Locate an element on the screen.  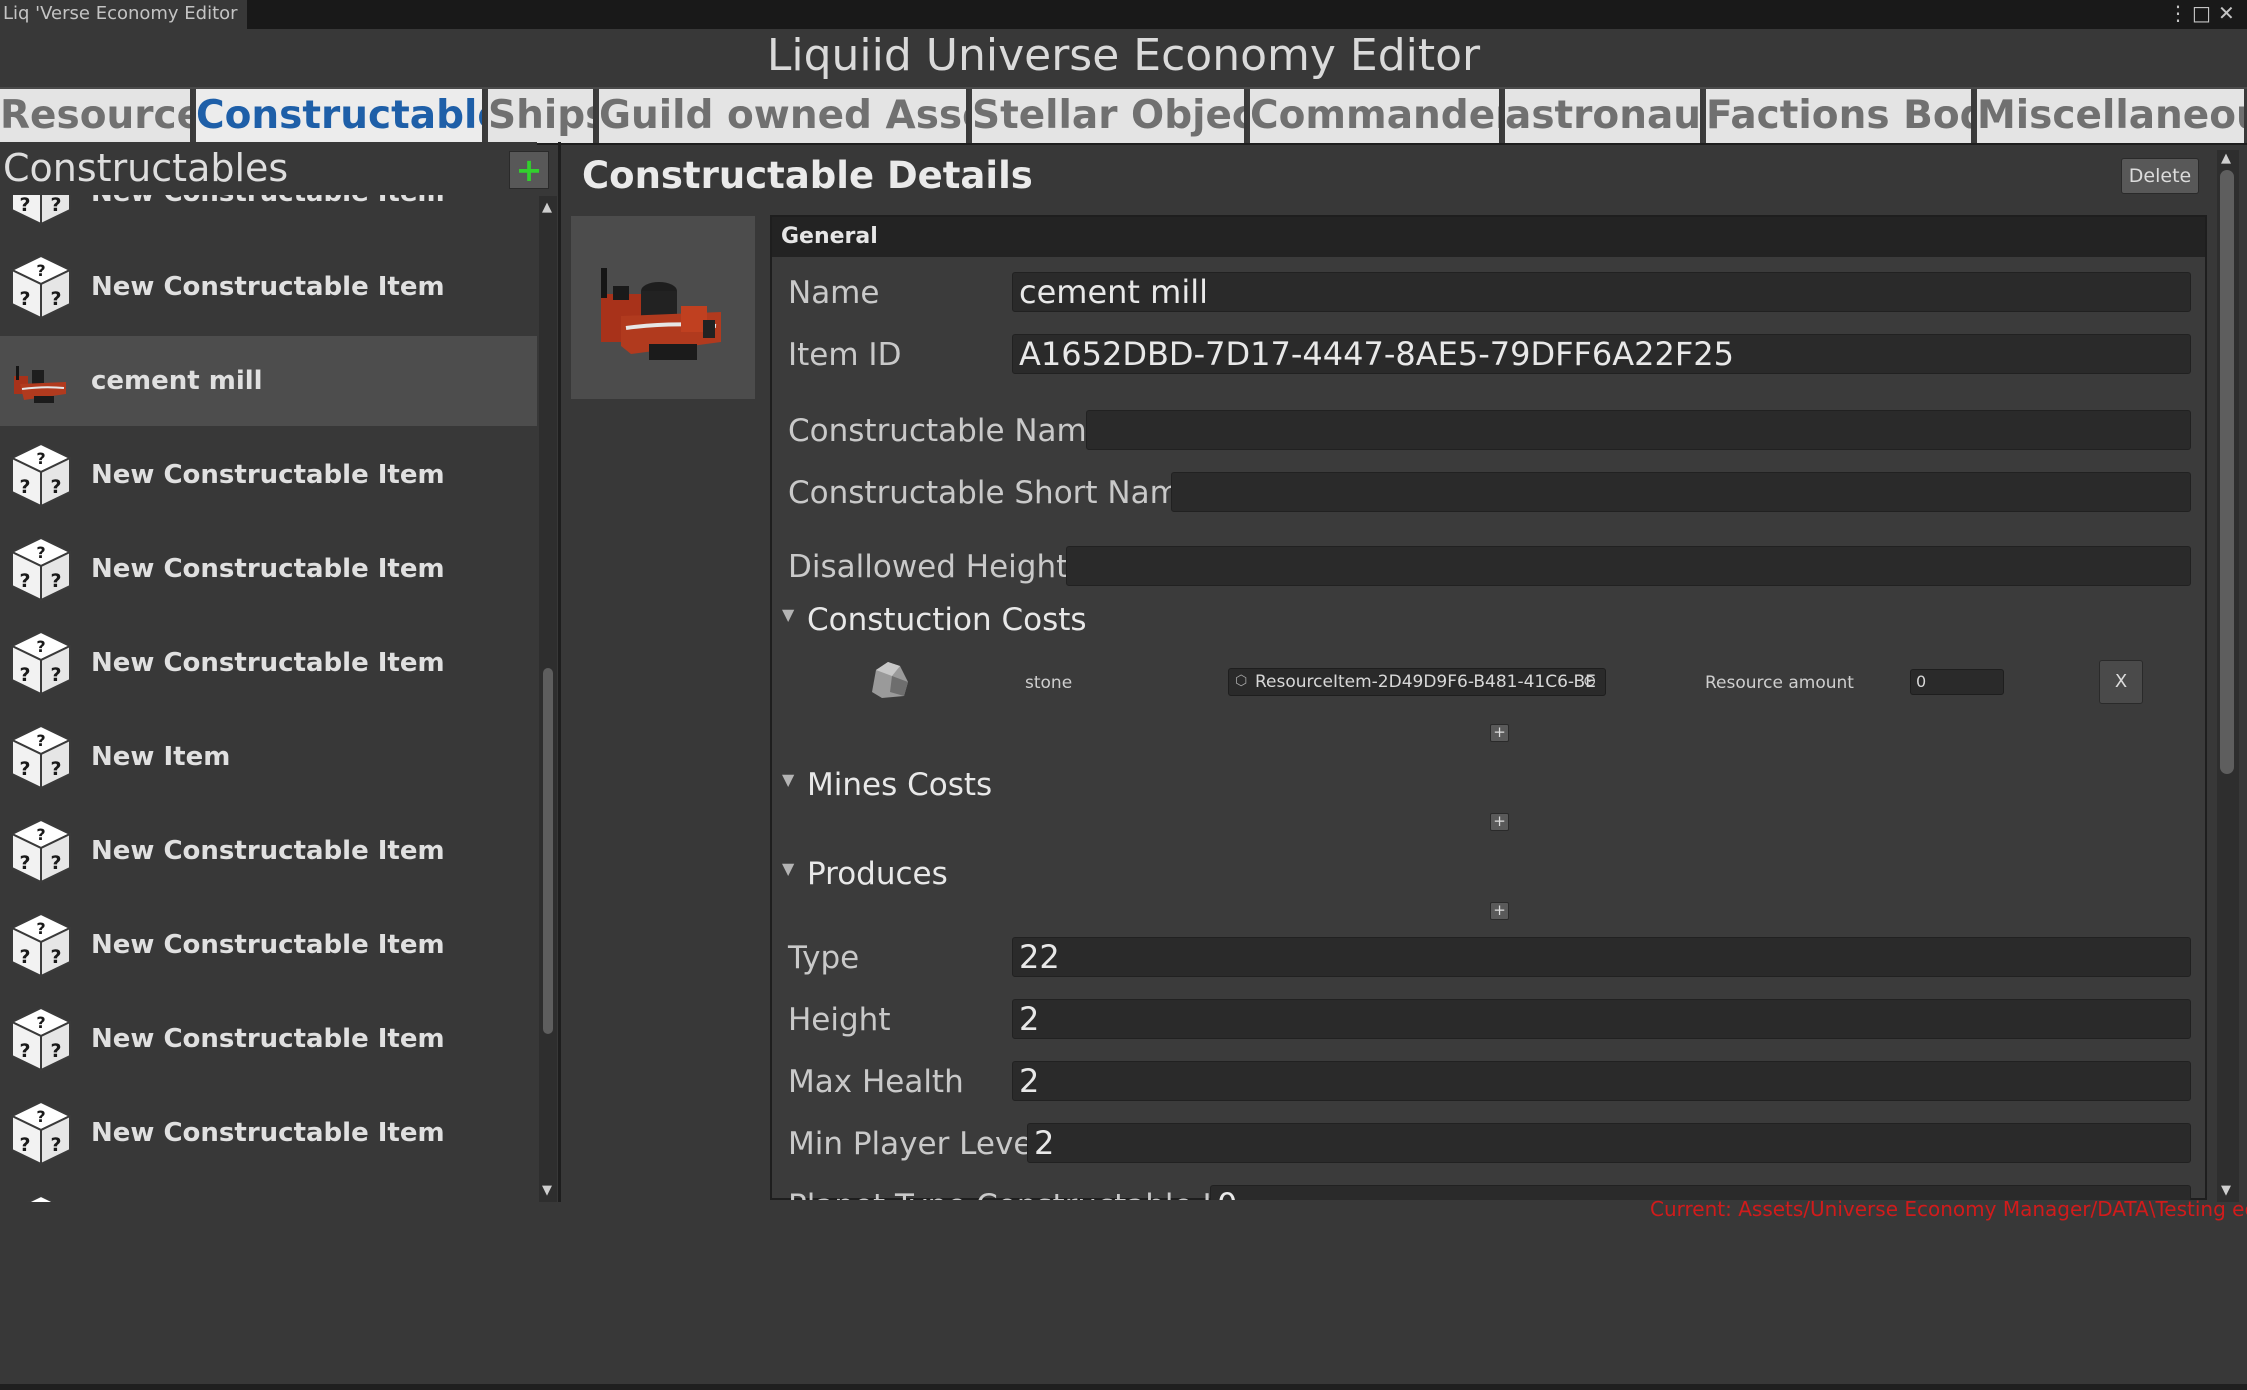
resource-amount-field: 0 is located at coordinates (1957, 682).